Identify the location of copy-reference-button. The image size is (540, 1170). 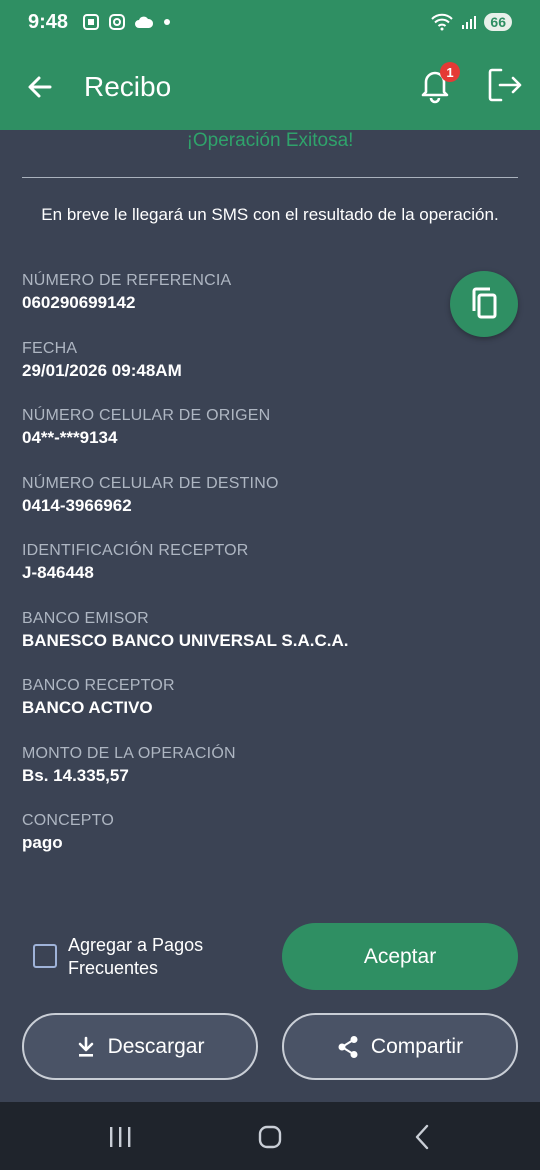
(484, 304).